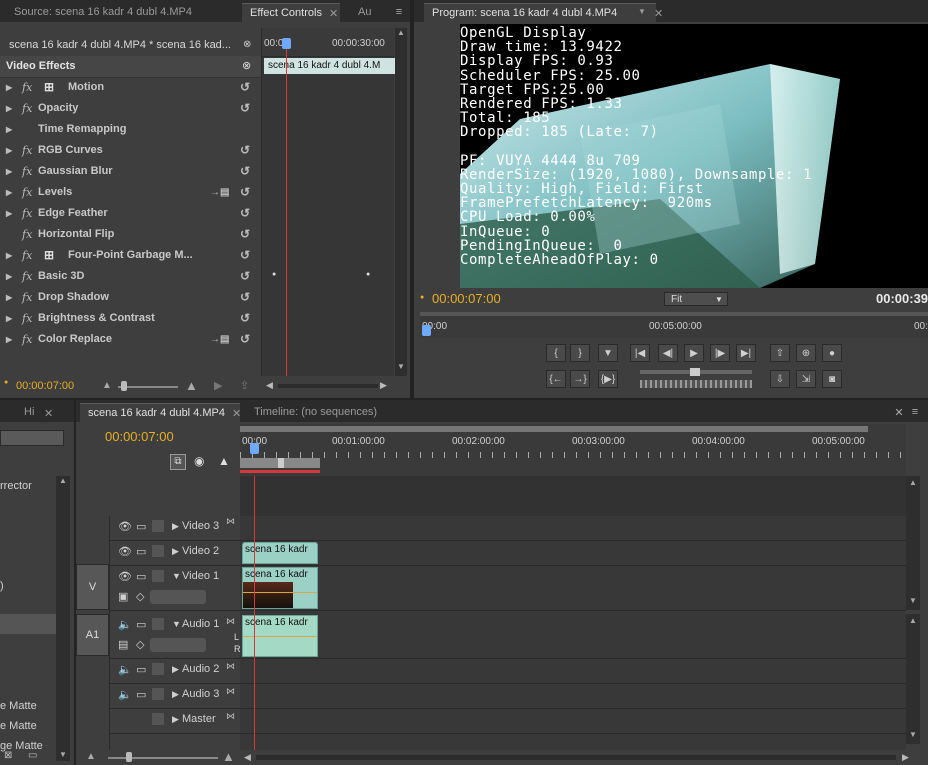 The width and height of the screenshot is (928, 765). Describe the element at coordinates (694, 353) in the screenshot. I see `play-button: ▶` at that location.